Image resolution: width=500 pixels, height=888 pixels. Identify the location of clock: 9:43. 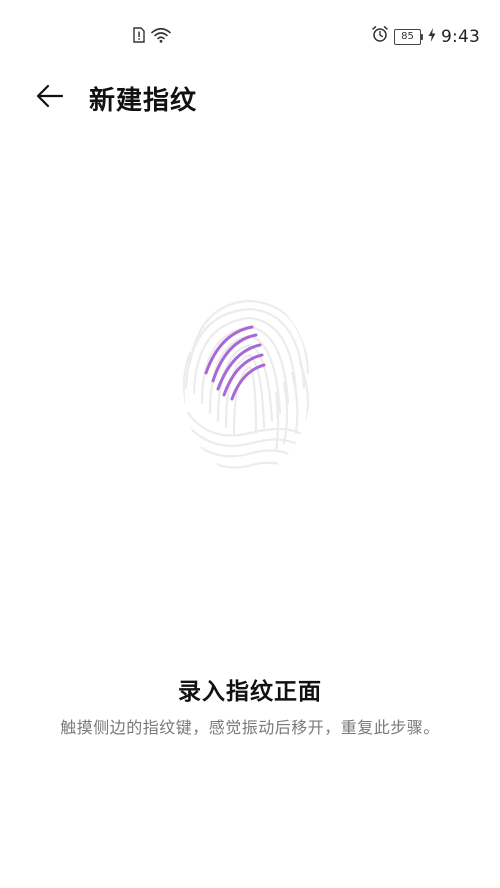
(460, 36).